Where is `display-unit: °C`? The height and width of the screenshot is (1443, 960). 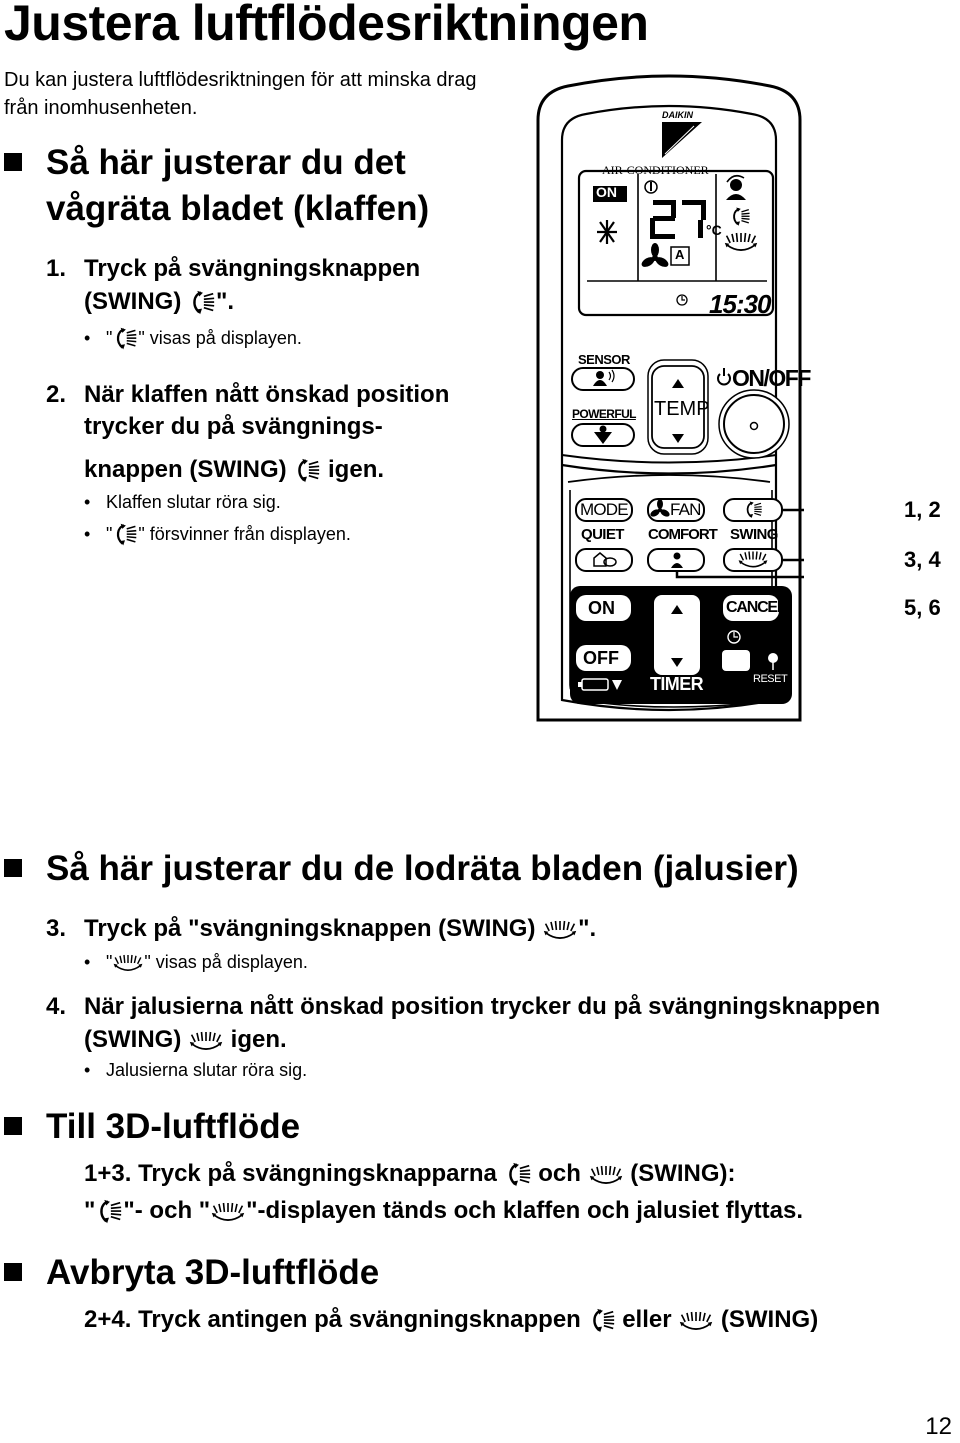 display-unit: °C is located at coordinates (714, 230).